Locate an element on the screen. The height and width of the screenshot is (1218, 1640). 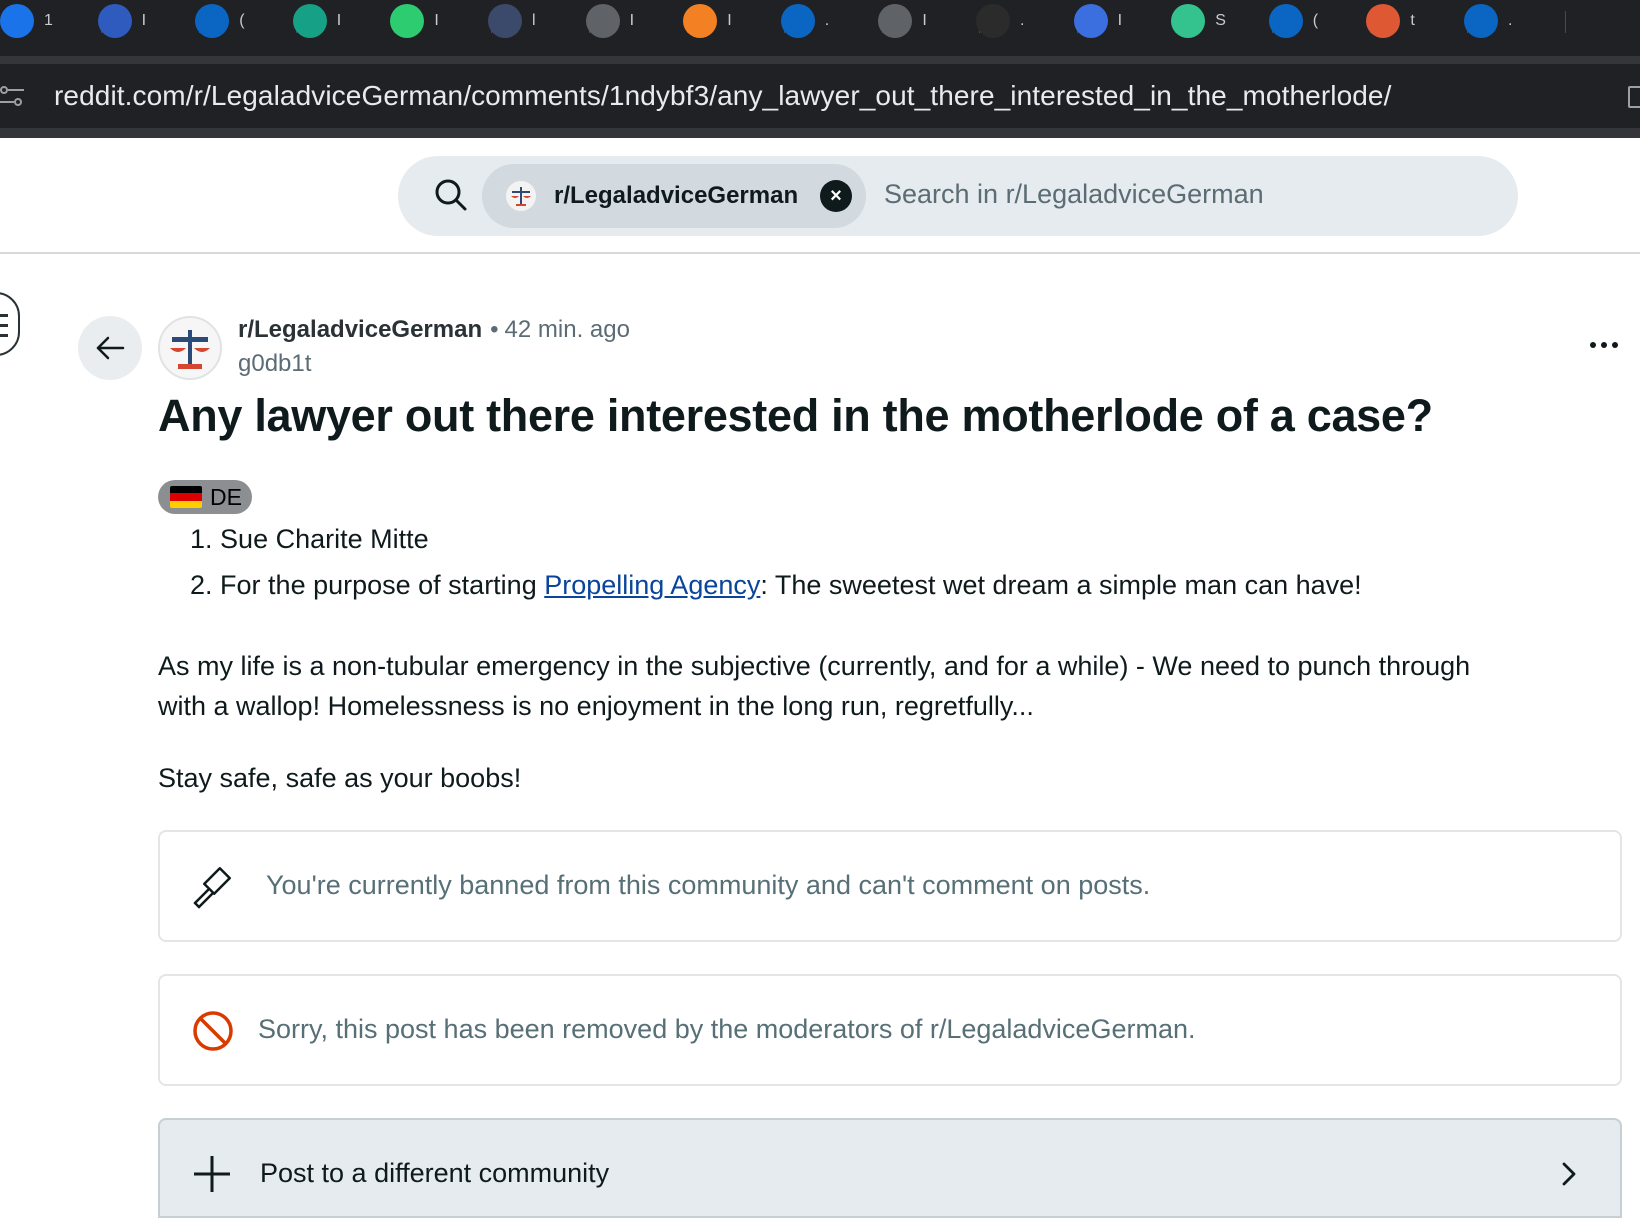
duck-icon is located at coordinates (1383, 21).